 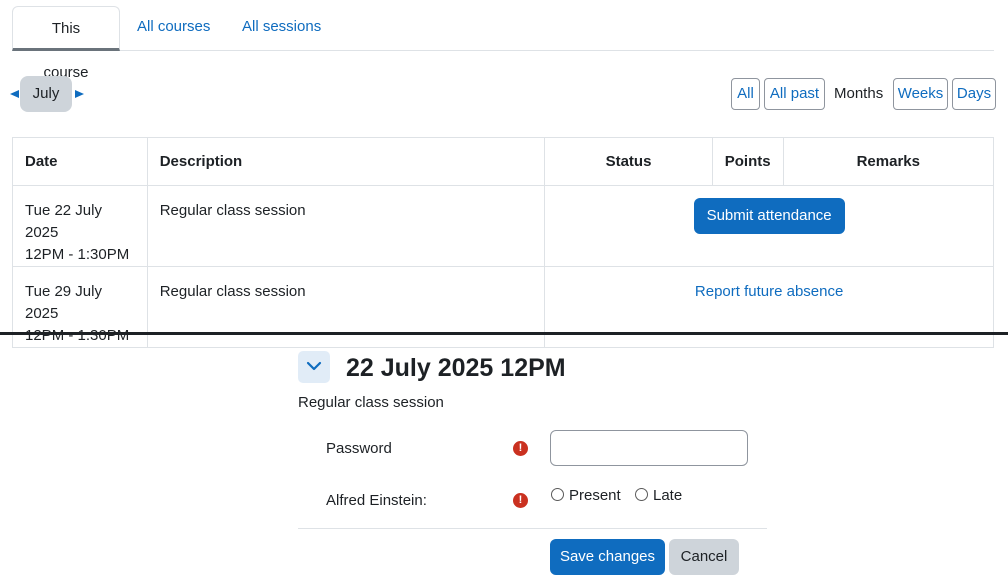 What do you see at coordinates (63, 302) in the screenshot?
I see `session-date: Tue 29 July 2025` at bounding box center [63, 302].